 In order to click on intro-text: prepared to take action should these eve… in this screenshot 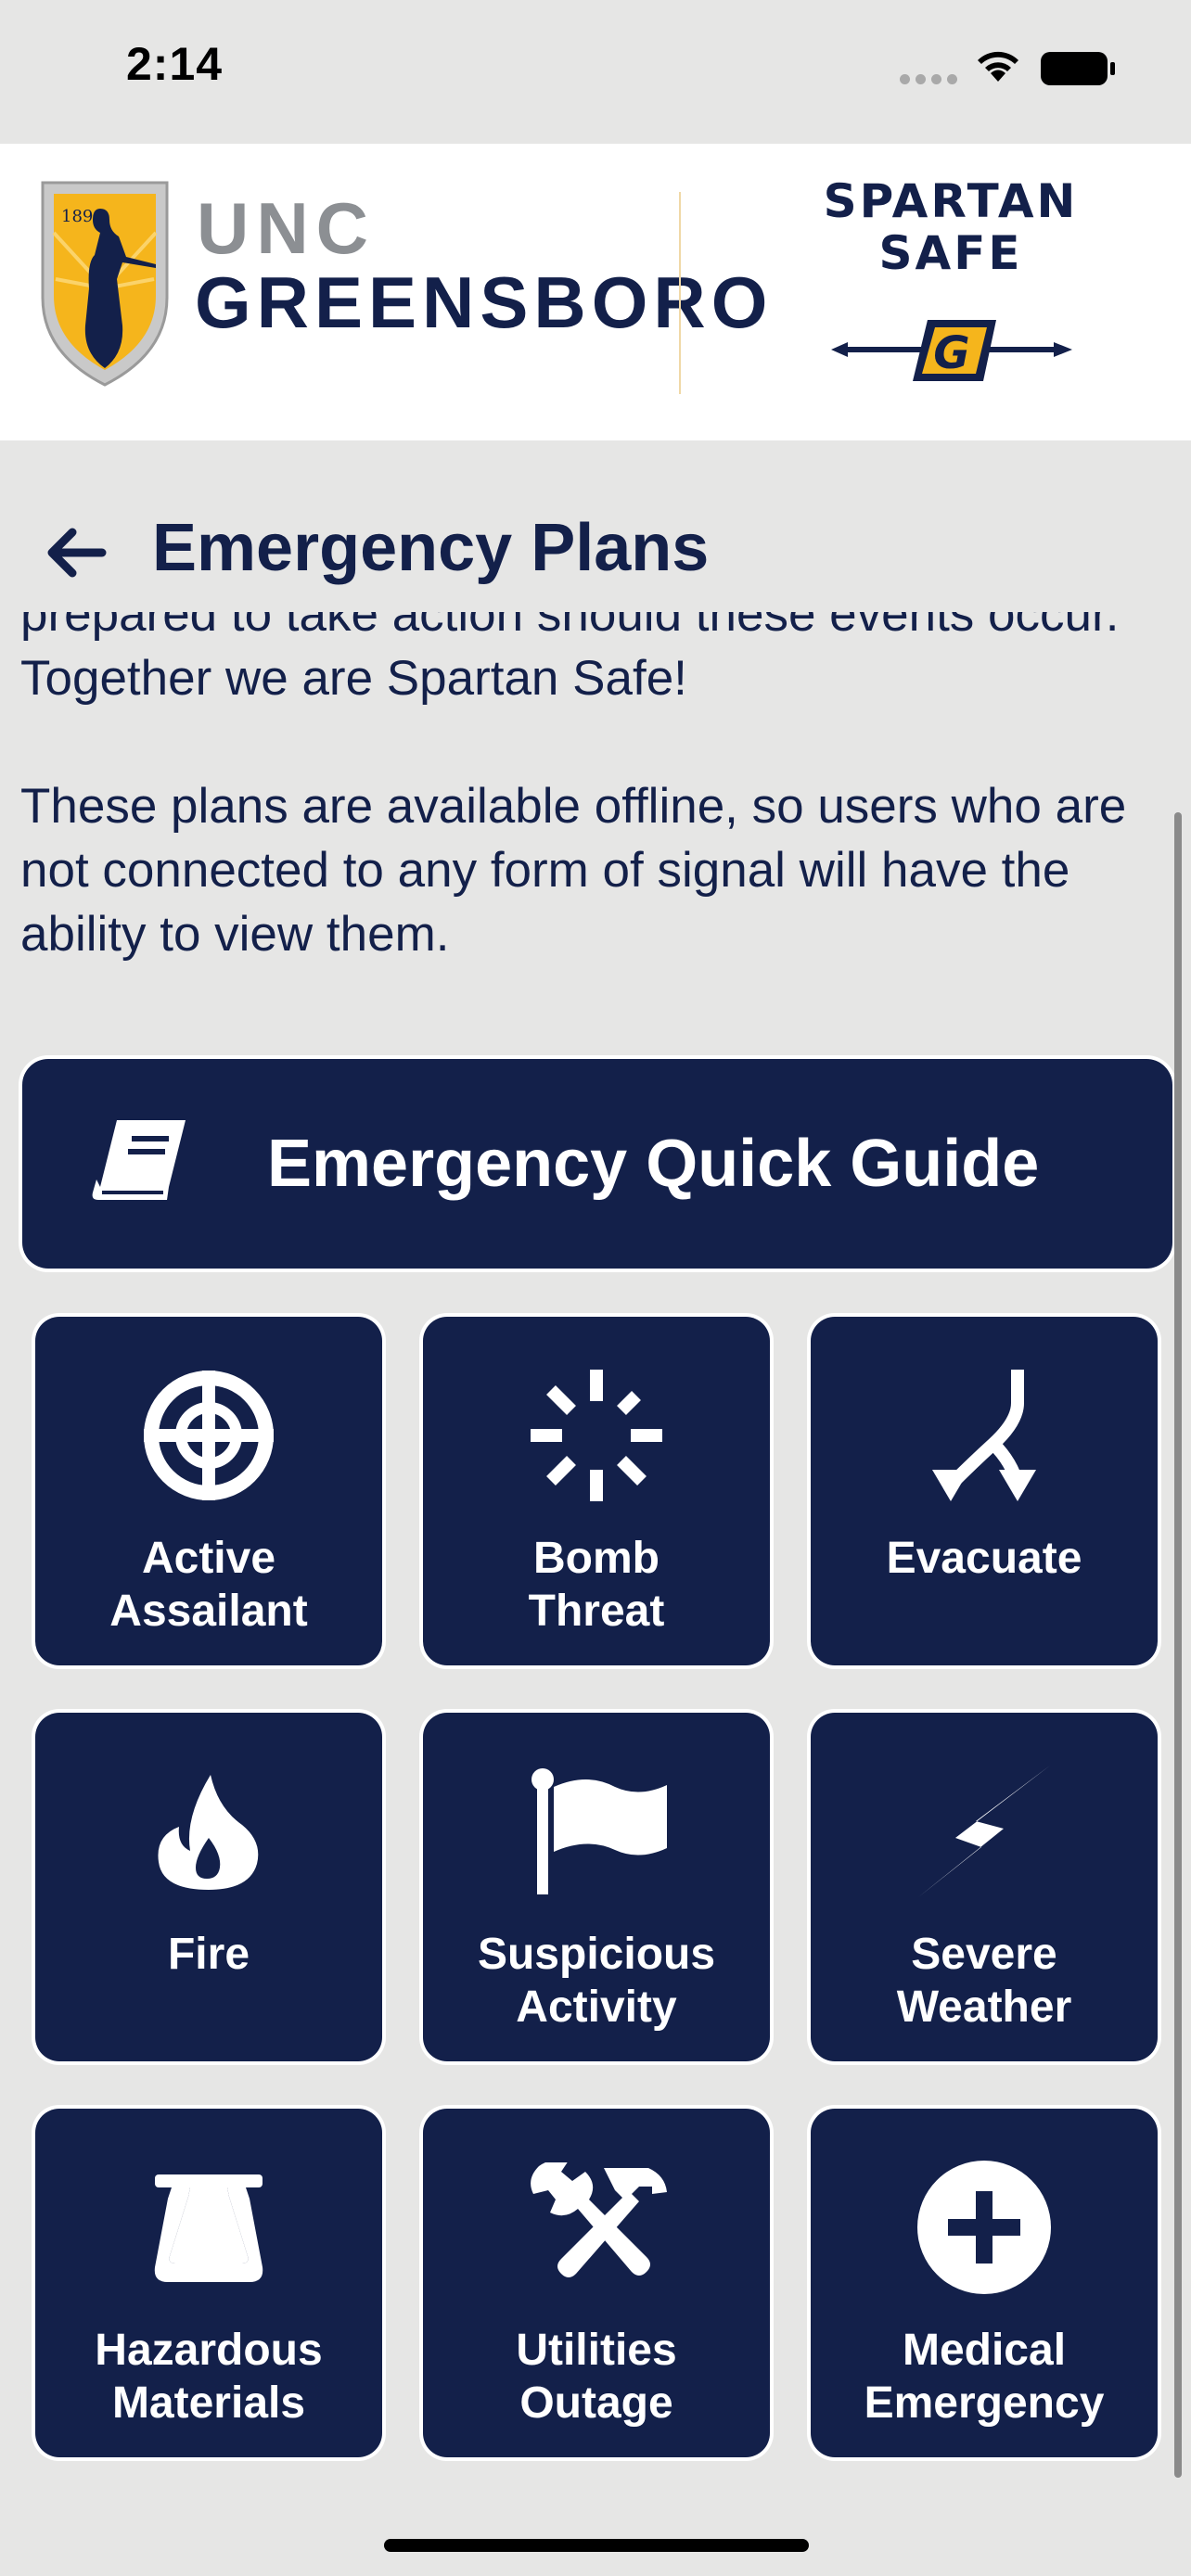, I will do `click(600, 789)`.